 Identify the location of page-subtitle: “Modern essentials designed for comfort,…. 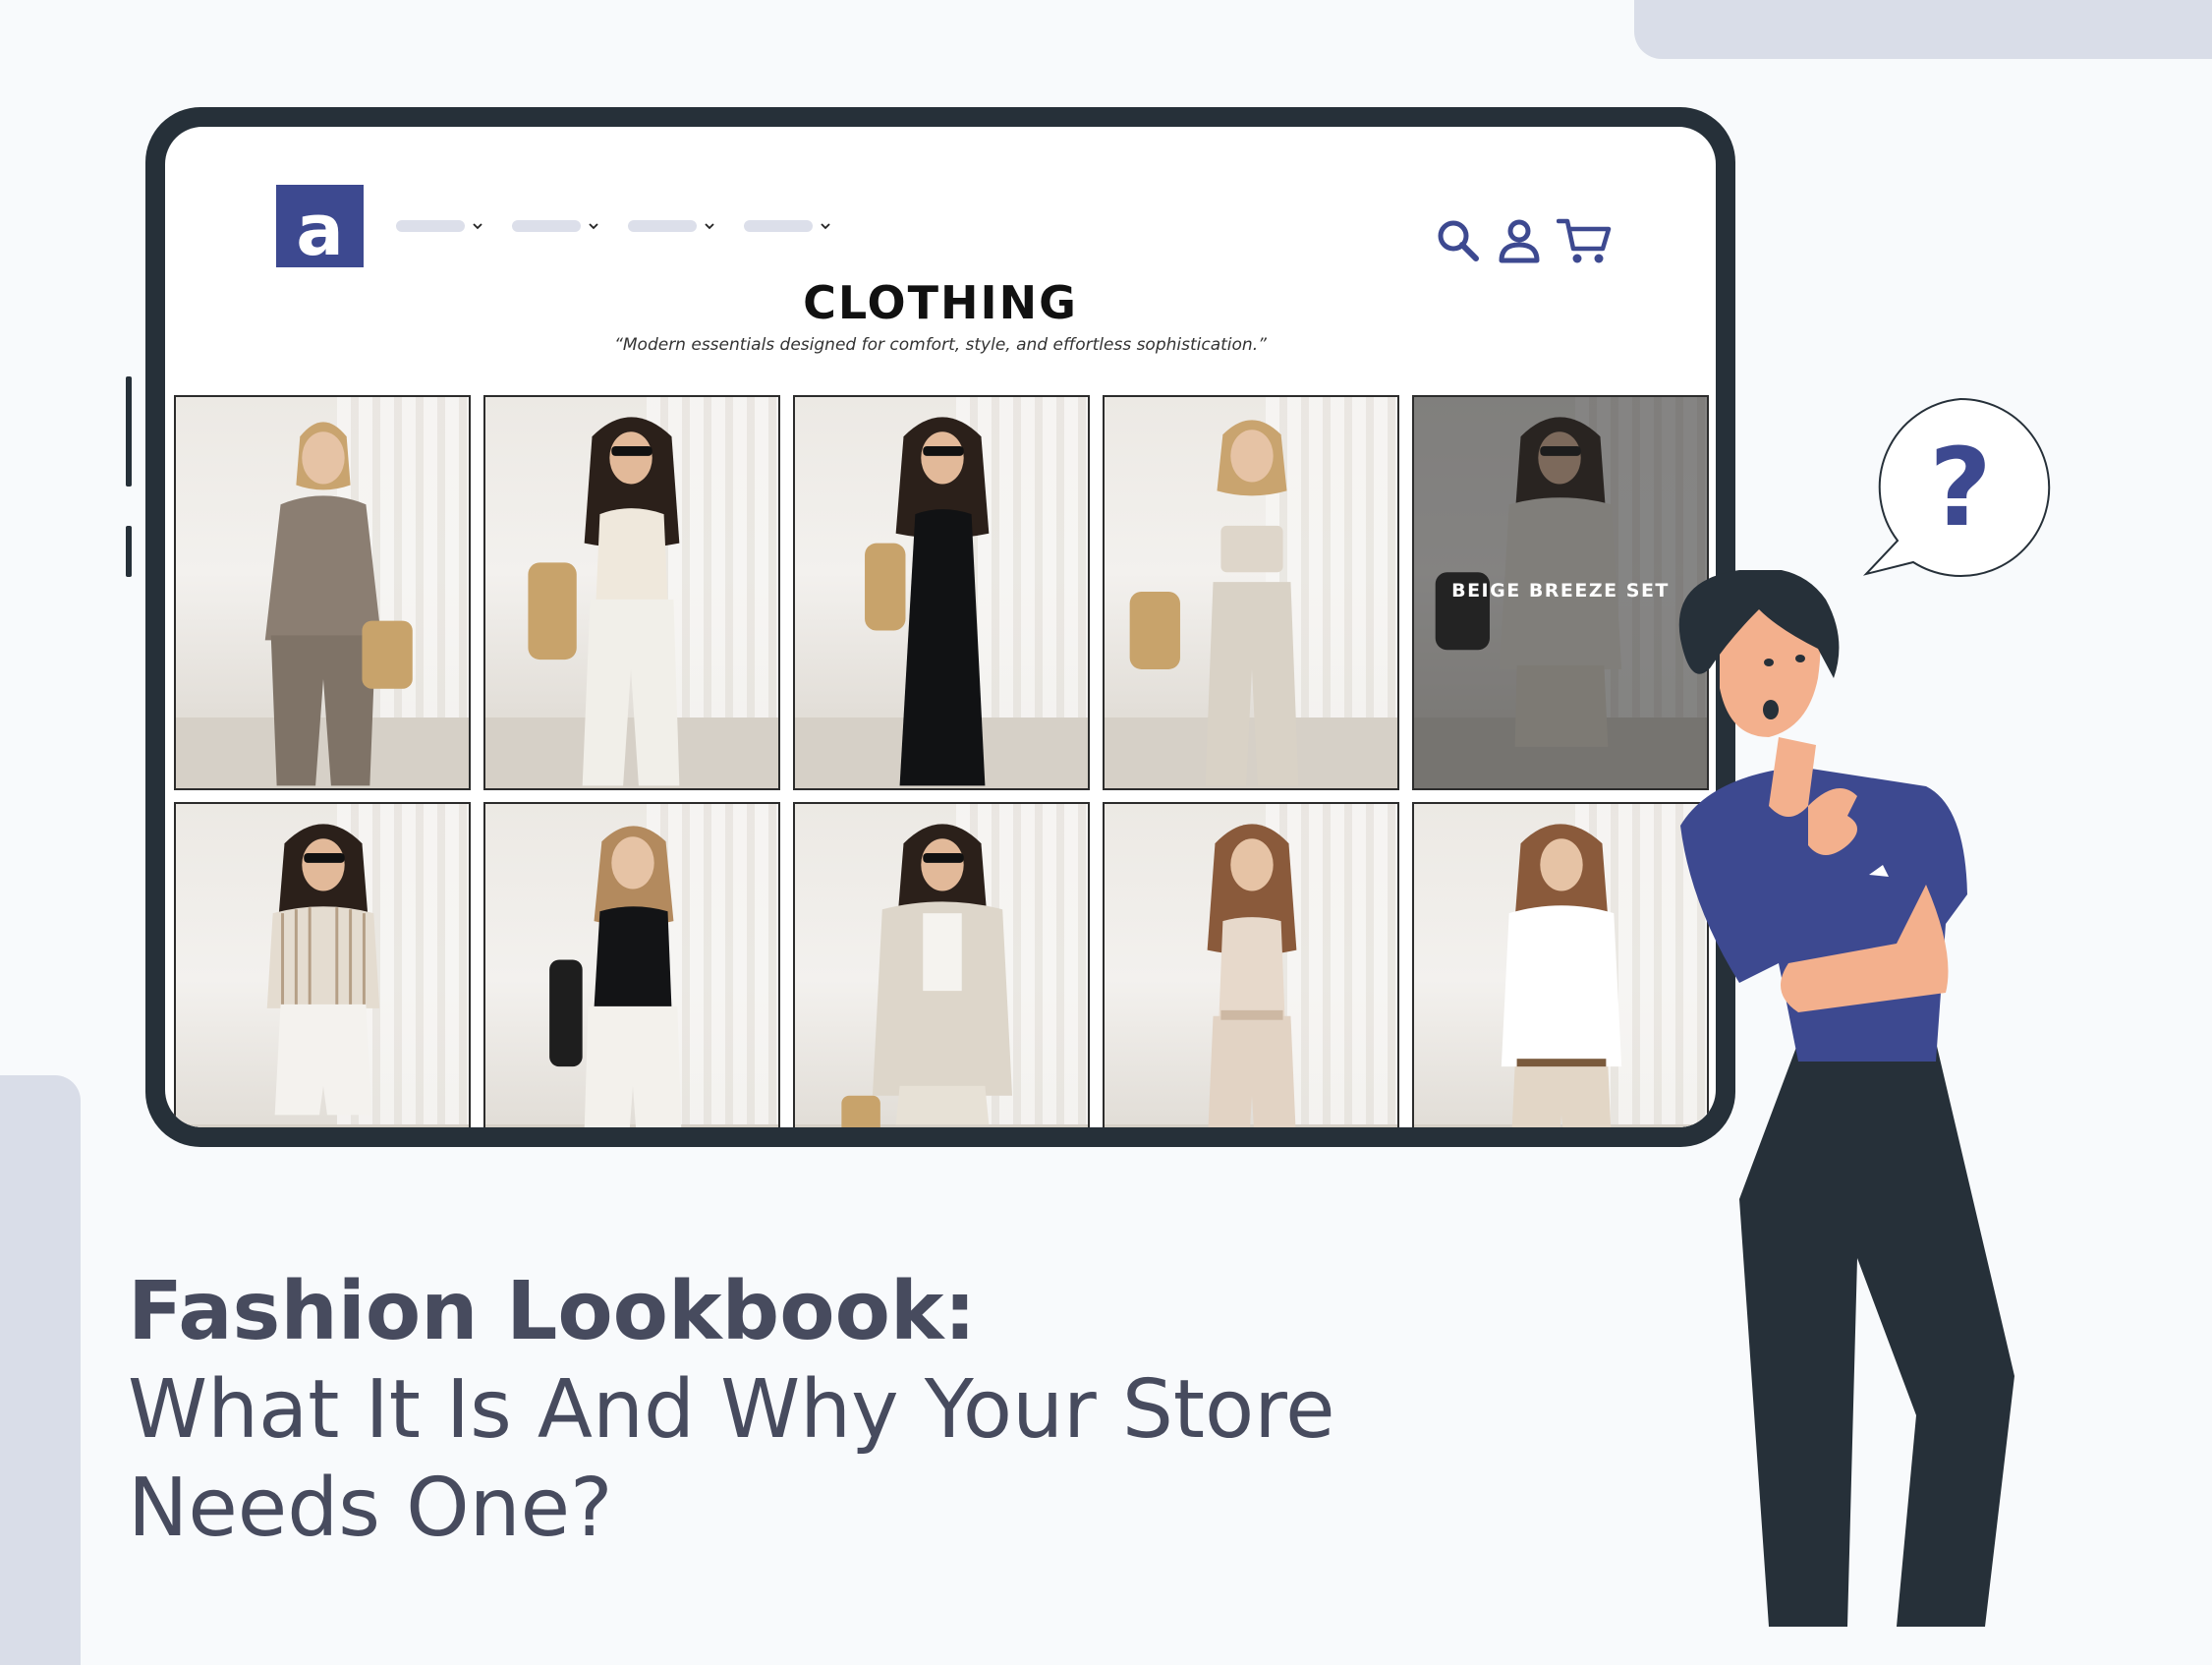
(940, 345).